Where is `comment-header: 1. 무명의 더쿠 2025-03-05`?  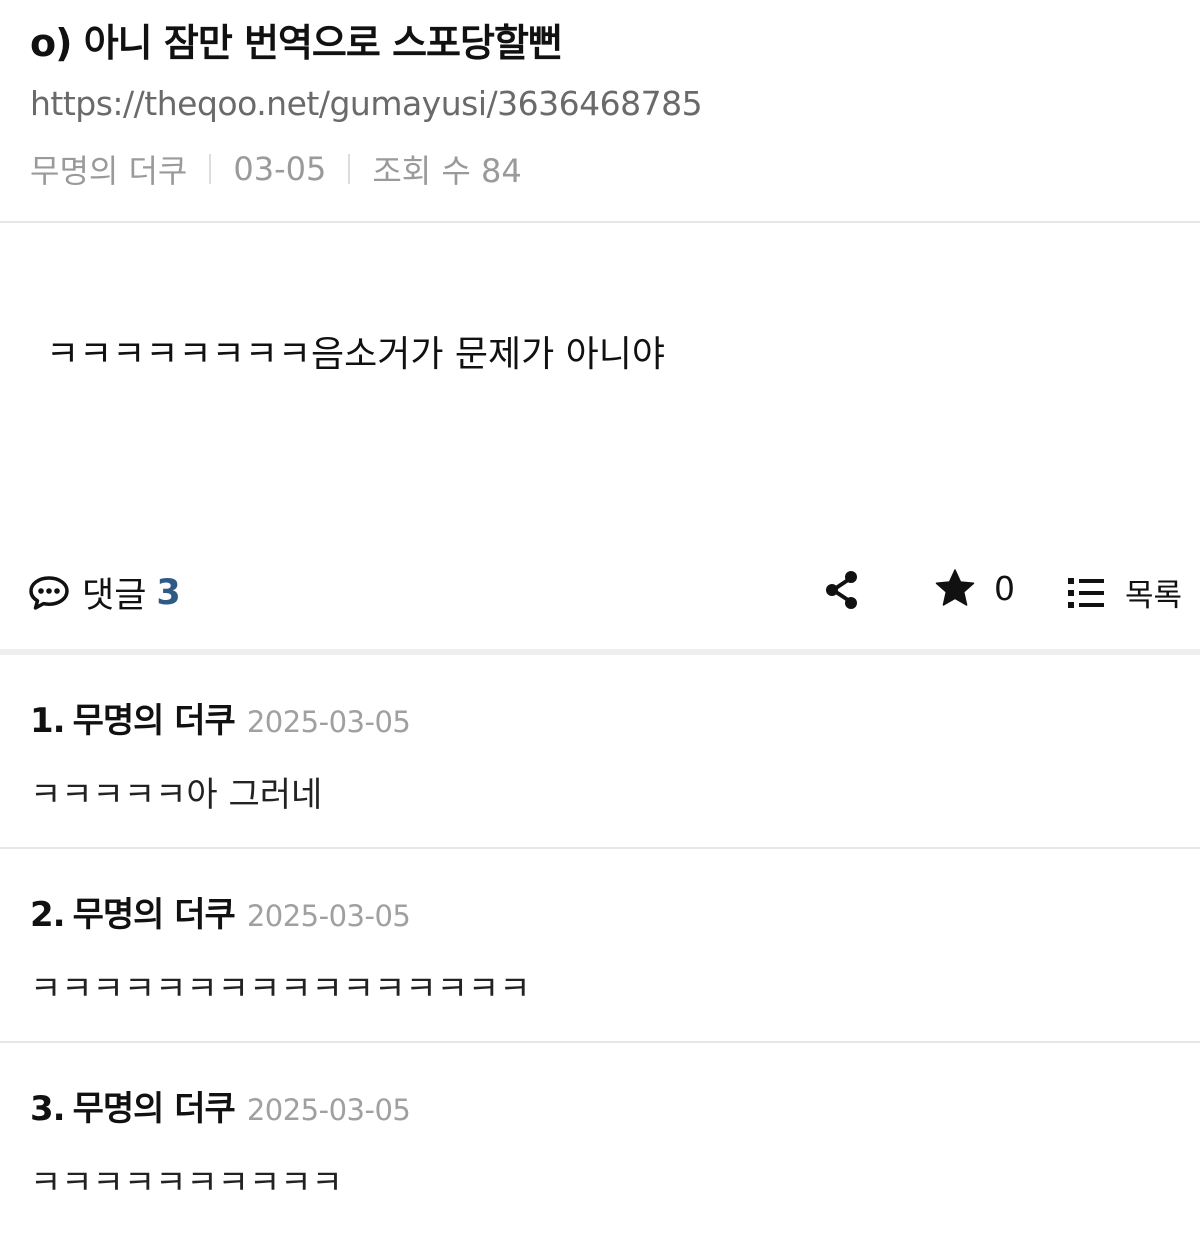 comment-header: 1. 무명의 더쿠 2025-03-05 is located at coordinates (220, 717).